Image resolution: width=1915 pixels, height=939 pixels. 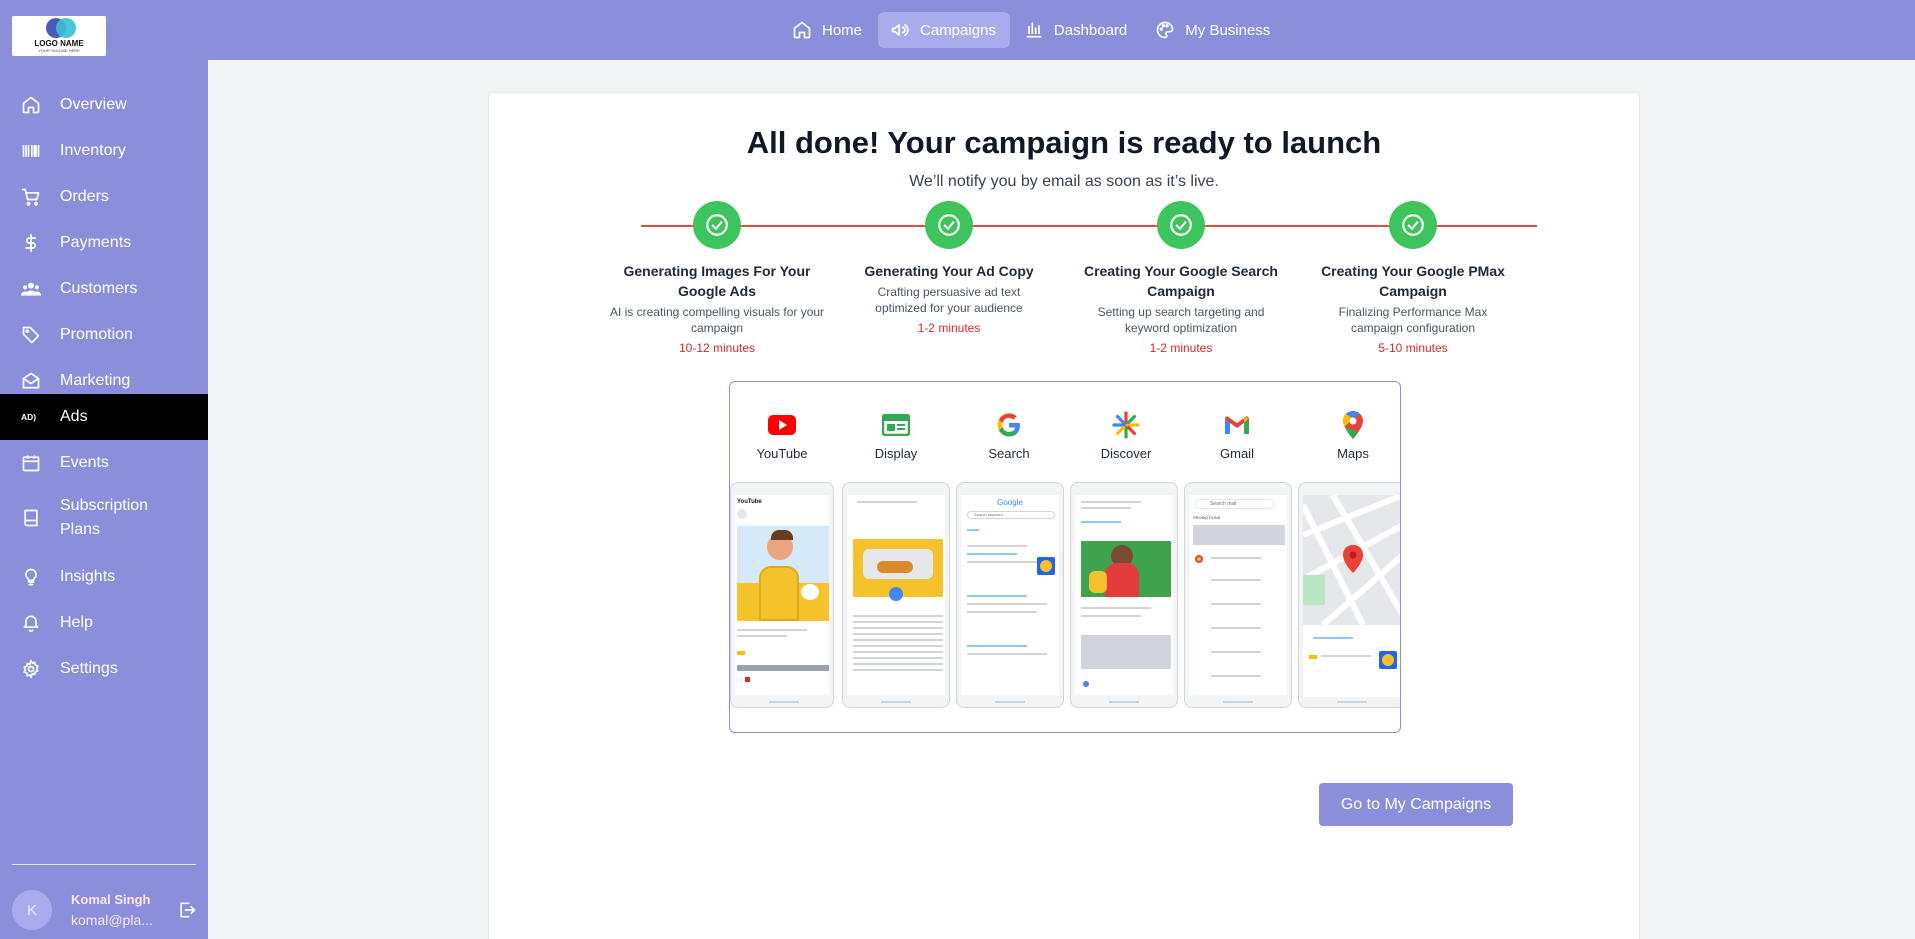 What do you see at coordinates (111, 899) in the screenshot?
I see `user-name: Komal Singh` at bounding box center [111, 899].